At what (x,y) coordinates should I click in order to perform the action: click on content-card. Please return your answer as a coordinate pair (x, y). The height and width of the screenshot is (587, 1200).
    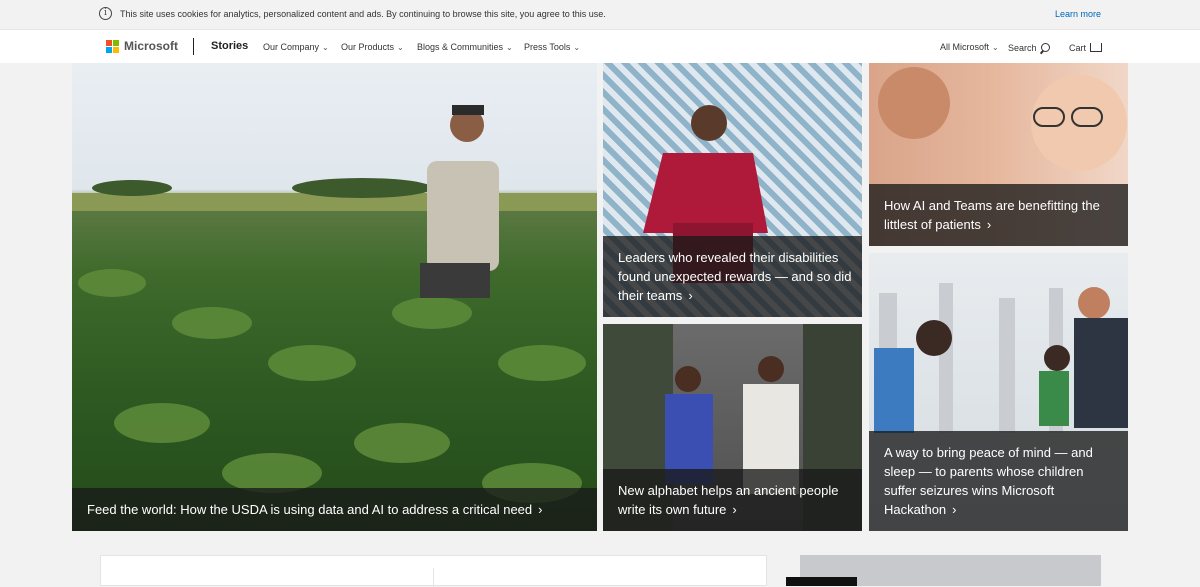
    Looking at the image, I should click on (433, 571).